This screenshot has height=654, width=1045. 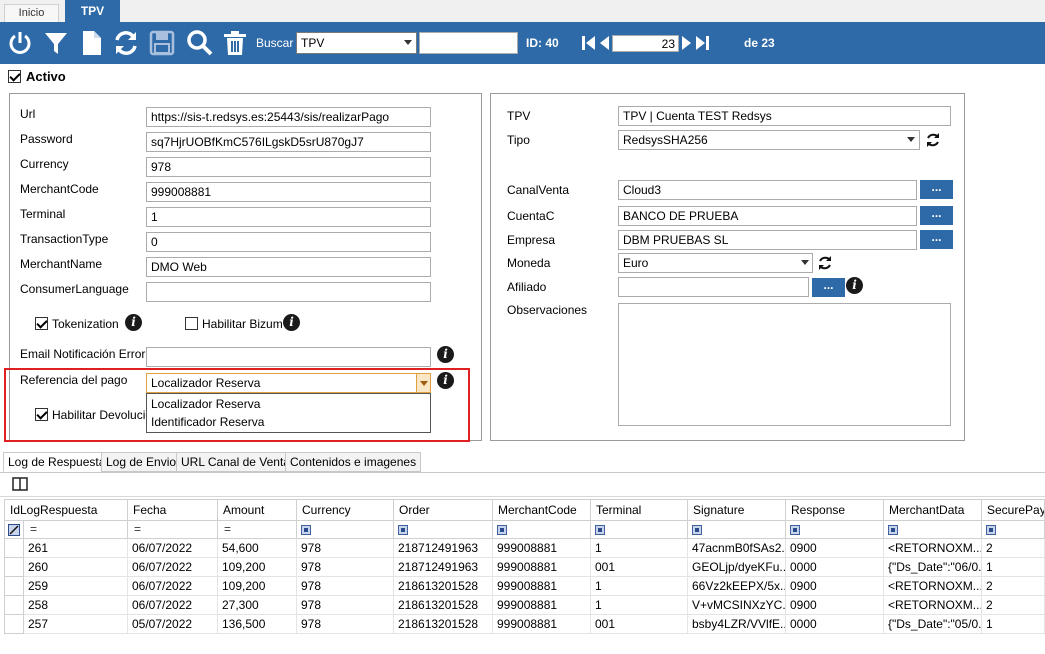 I want to click on column-header: Terminal, so click(x=639, y=510).